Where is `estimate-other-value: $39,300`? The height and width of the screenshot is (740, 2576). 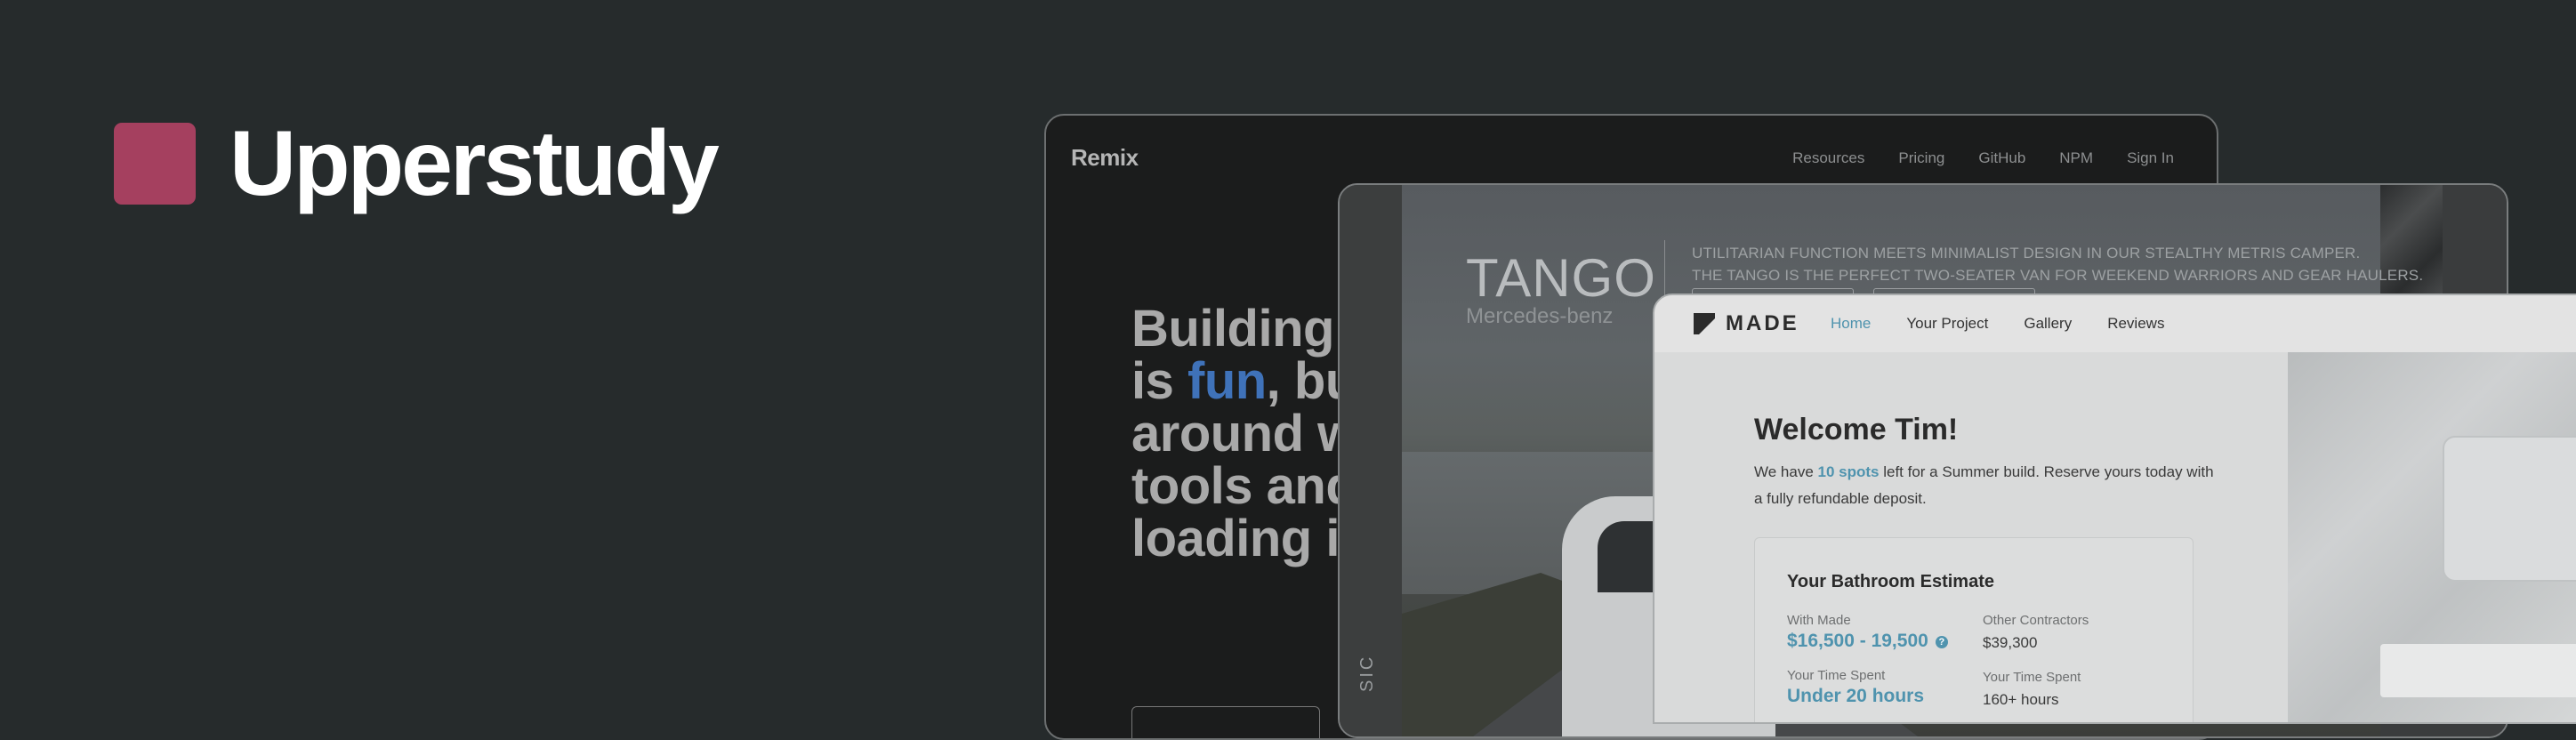 estimate-other-value: $39,300 is located at coordinates (2010, 642).